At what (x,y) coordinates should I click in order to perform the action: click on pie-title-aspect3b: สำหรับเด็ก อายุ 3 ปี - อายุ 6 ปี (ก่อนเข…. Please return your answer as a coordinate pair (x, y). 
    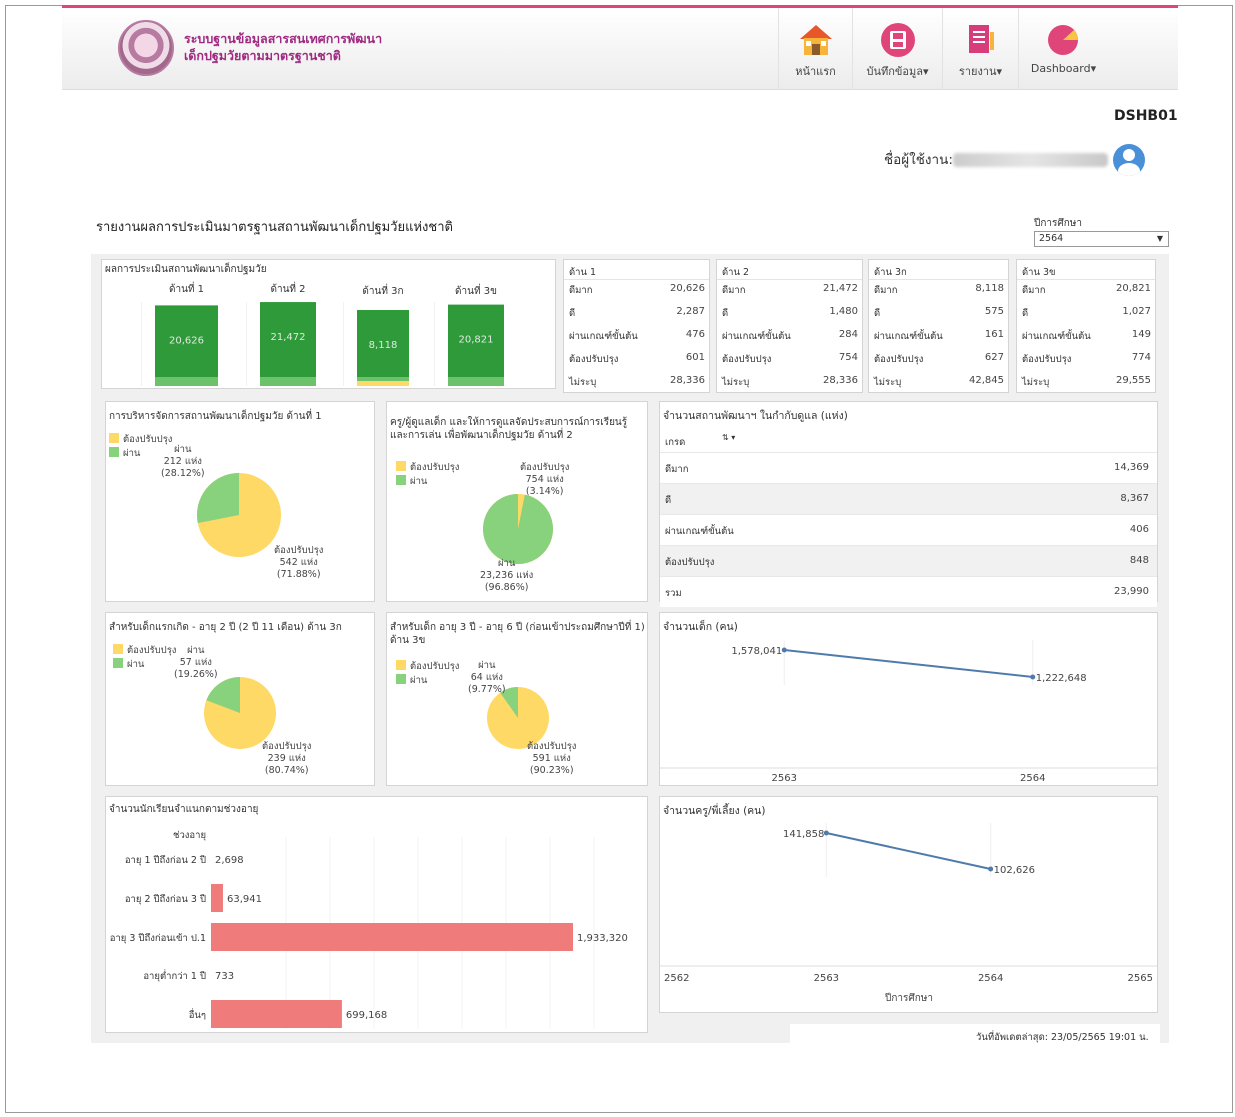
    Looking at the image, I should click on (517, 634).